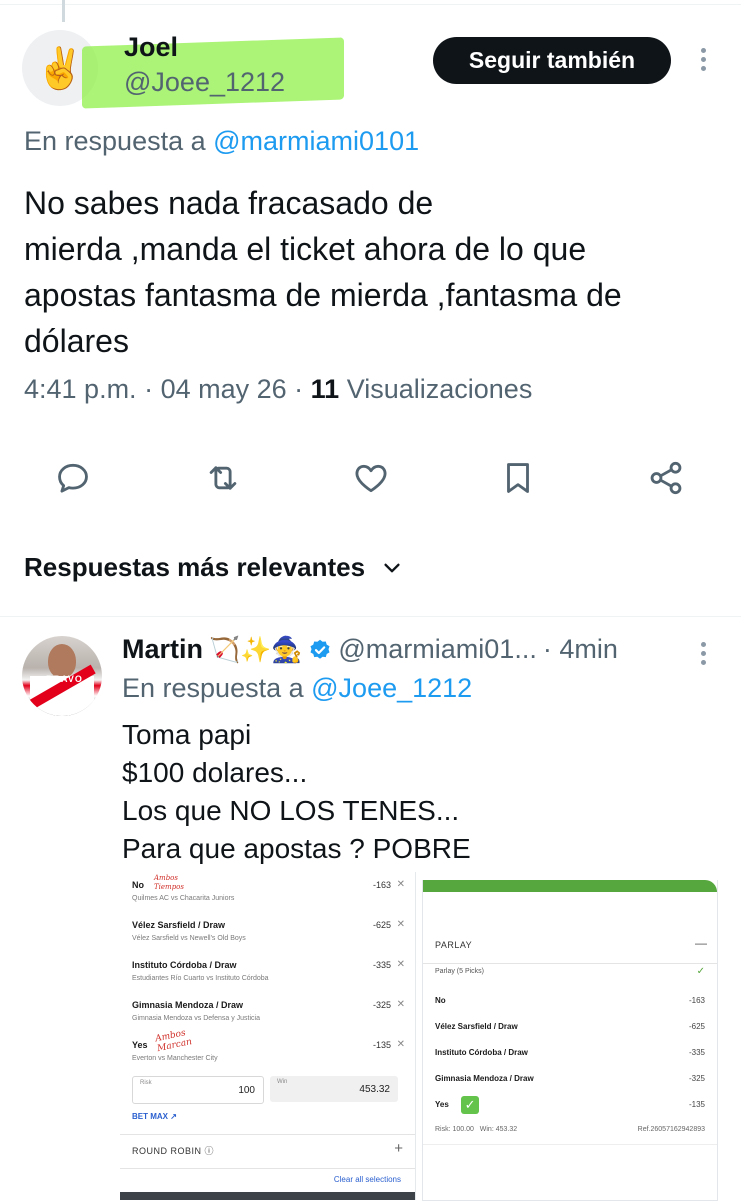 This screenshot has height=1201, width=741. What do you see at coordinates (64, 679) in the screenshot?
I see `avatar-text: BRAVO` at bounding box center [64, 679].